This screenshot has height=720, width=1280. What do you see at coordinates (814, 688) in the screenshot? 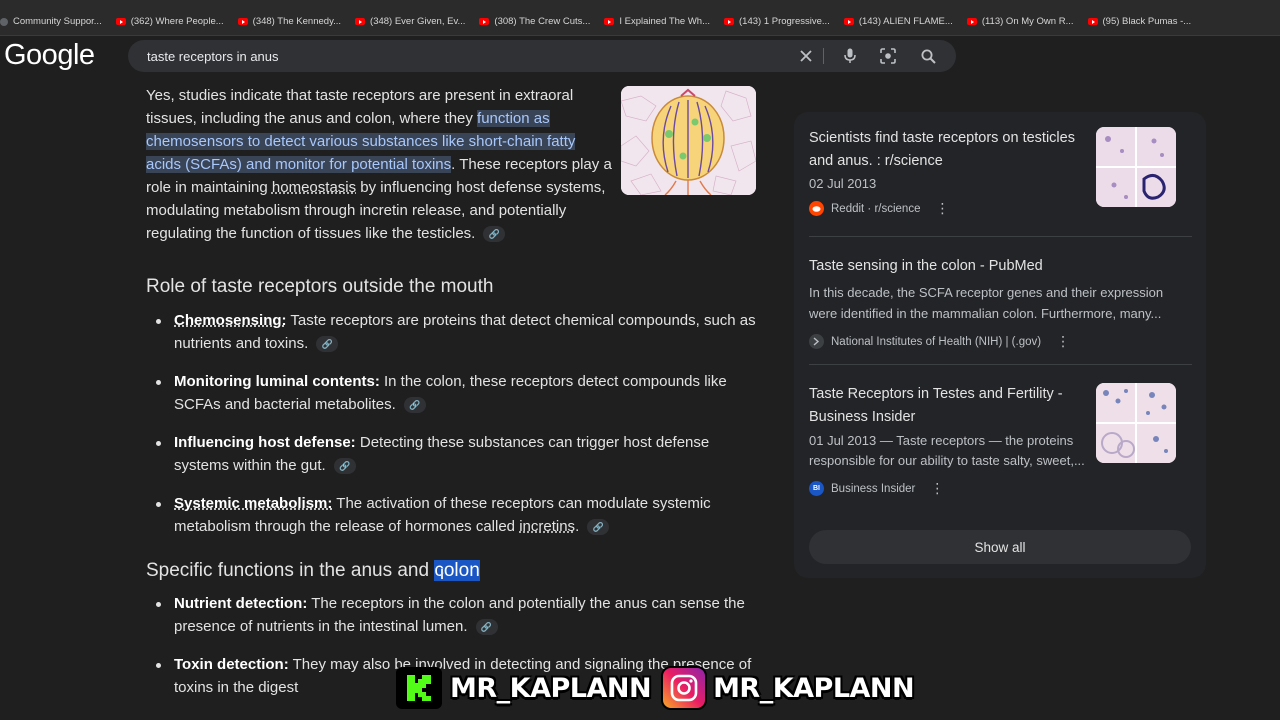
I see `instagram-handle: MR_KAPLANN` at bounding box center [814, 688].